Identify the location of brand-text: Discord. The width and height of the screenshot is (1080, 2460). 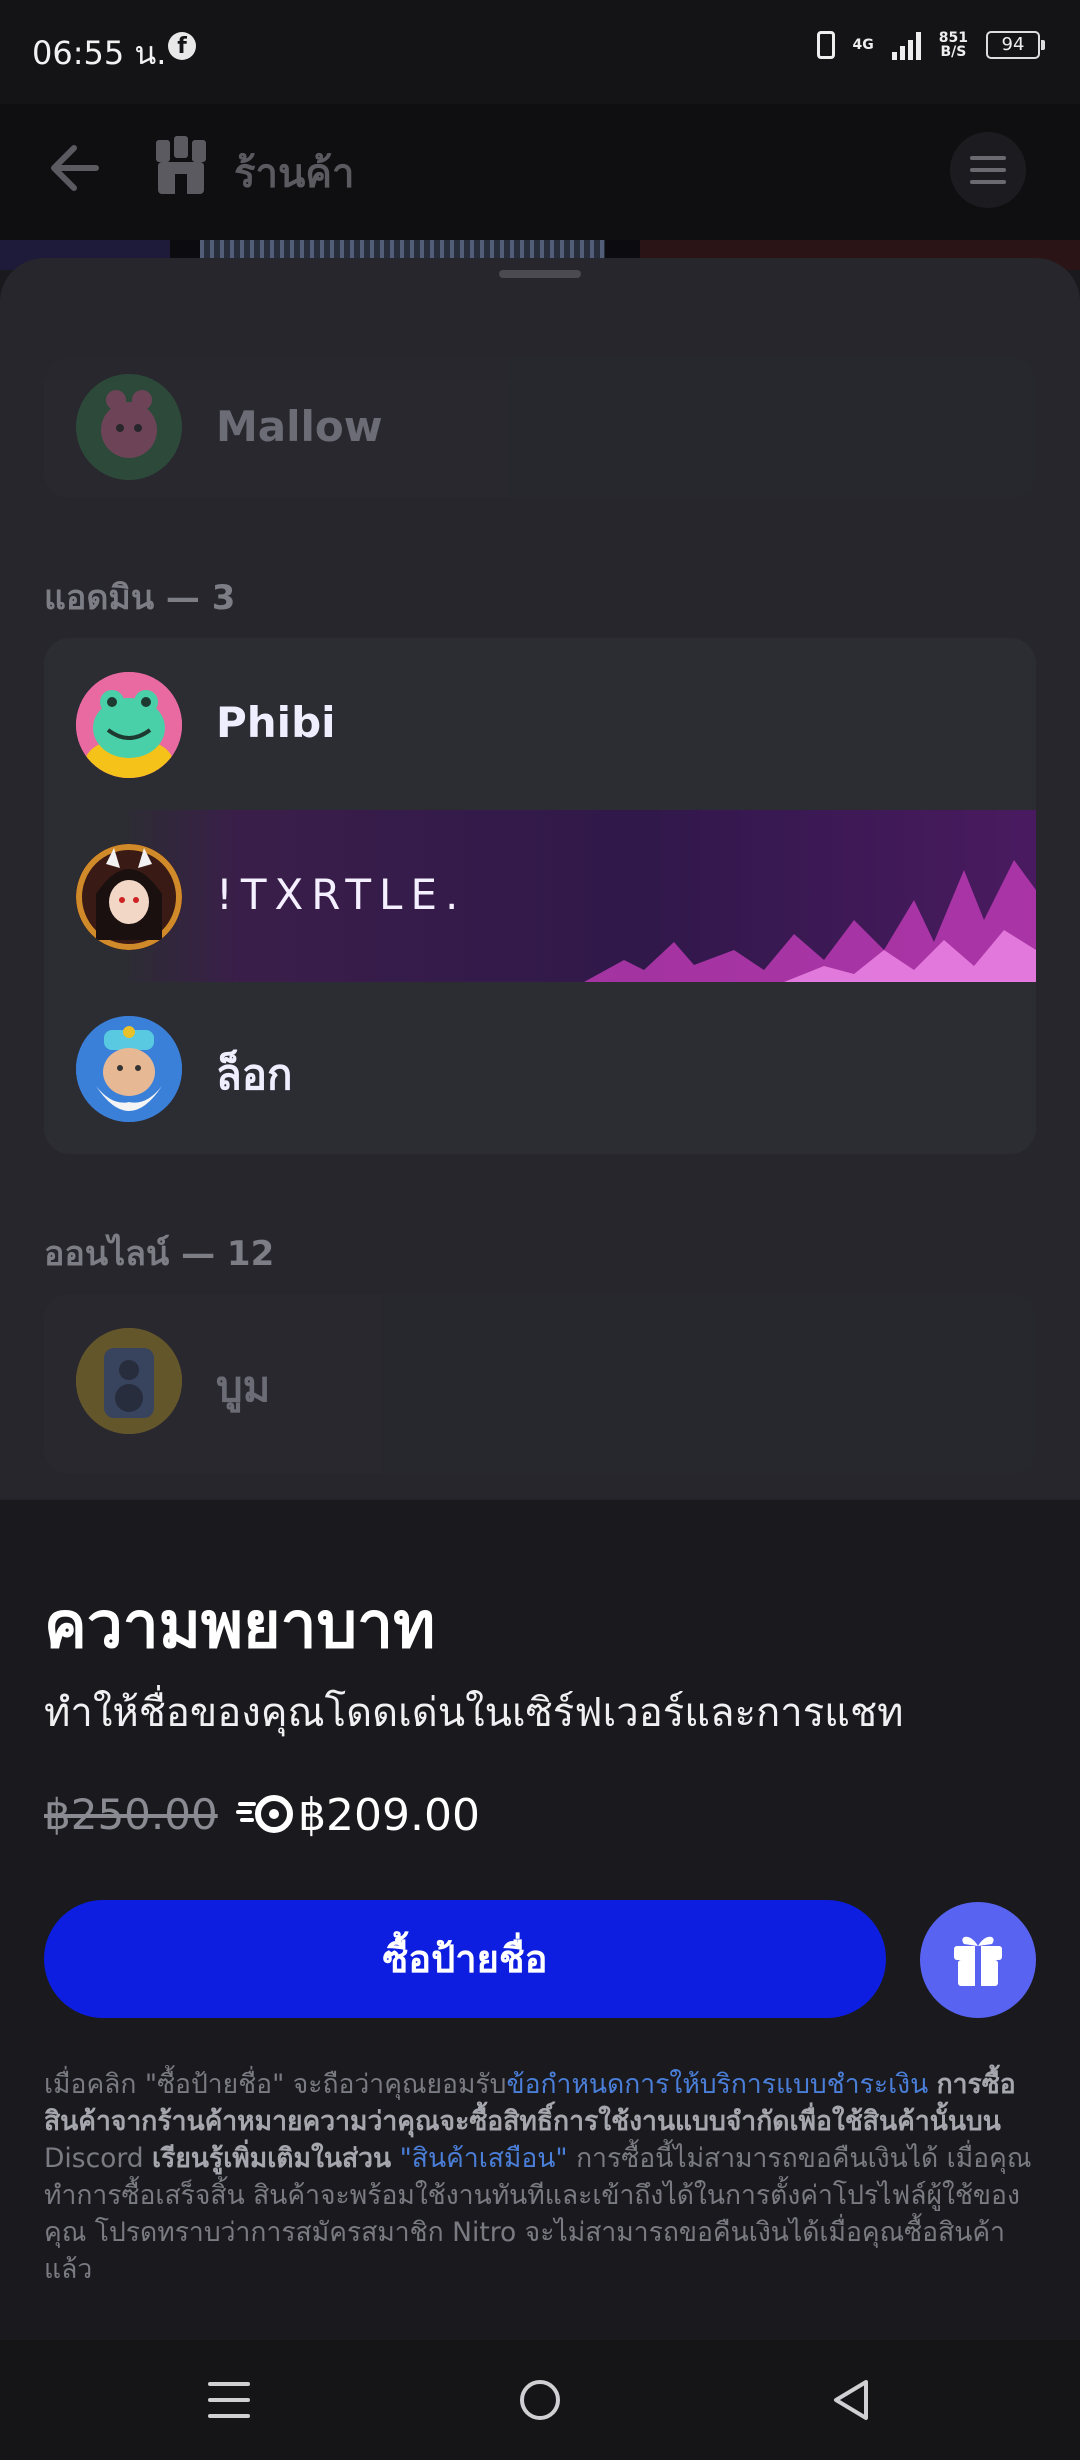
(94, 2158).